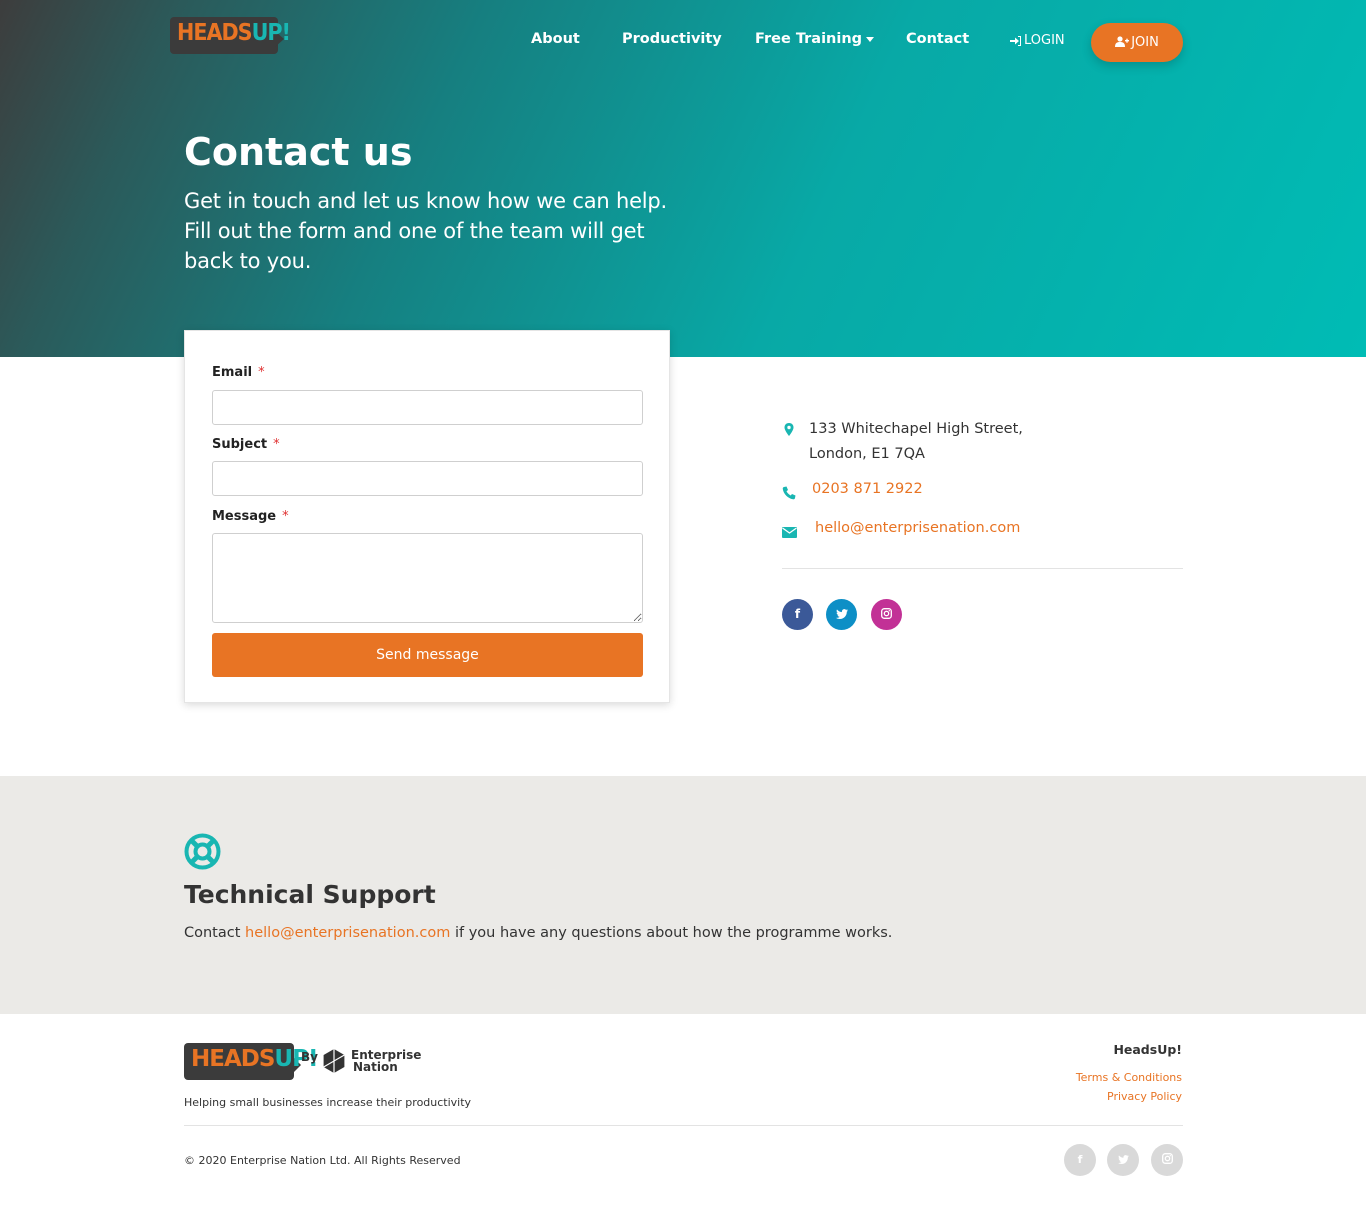  I want to click on footer-divider, so click(683, 1125).